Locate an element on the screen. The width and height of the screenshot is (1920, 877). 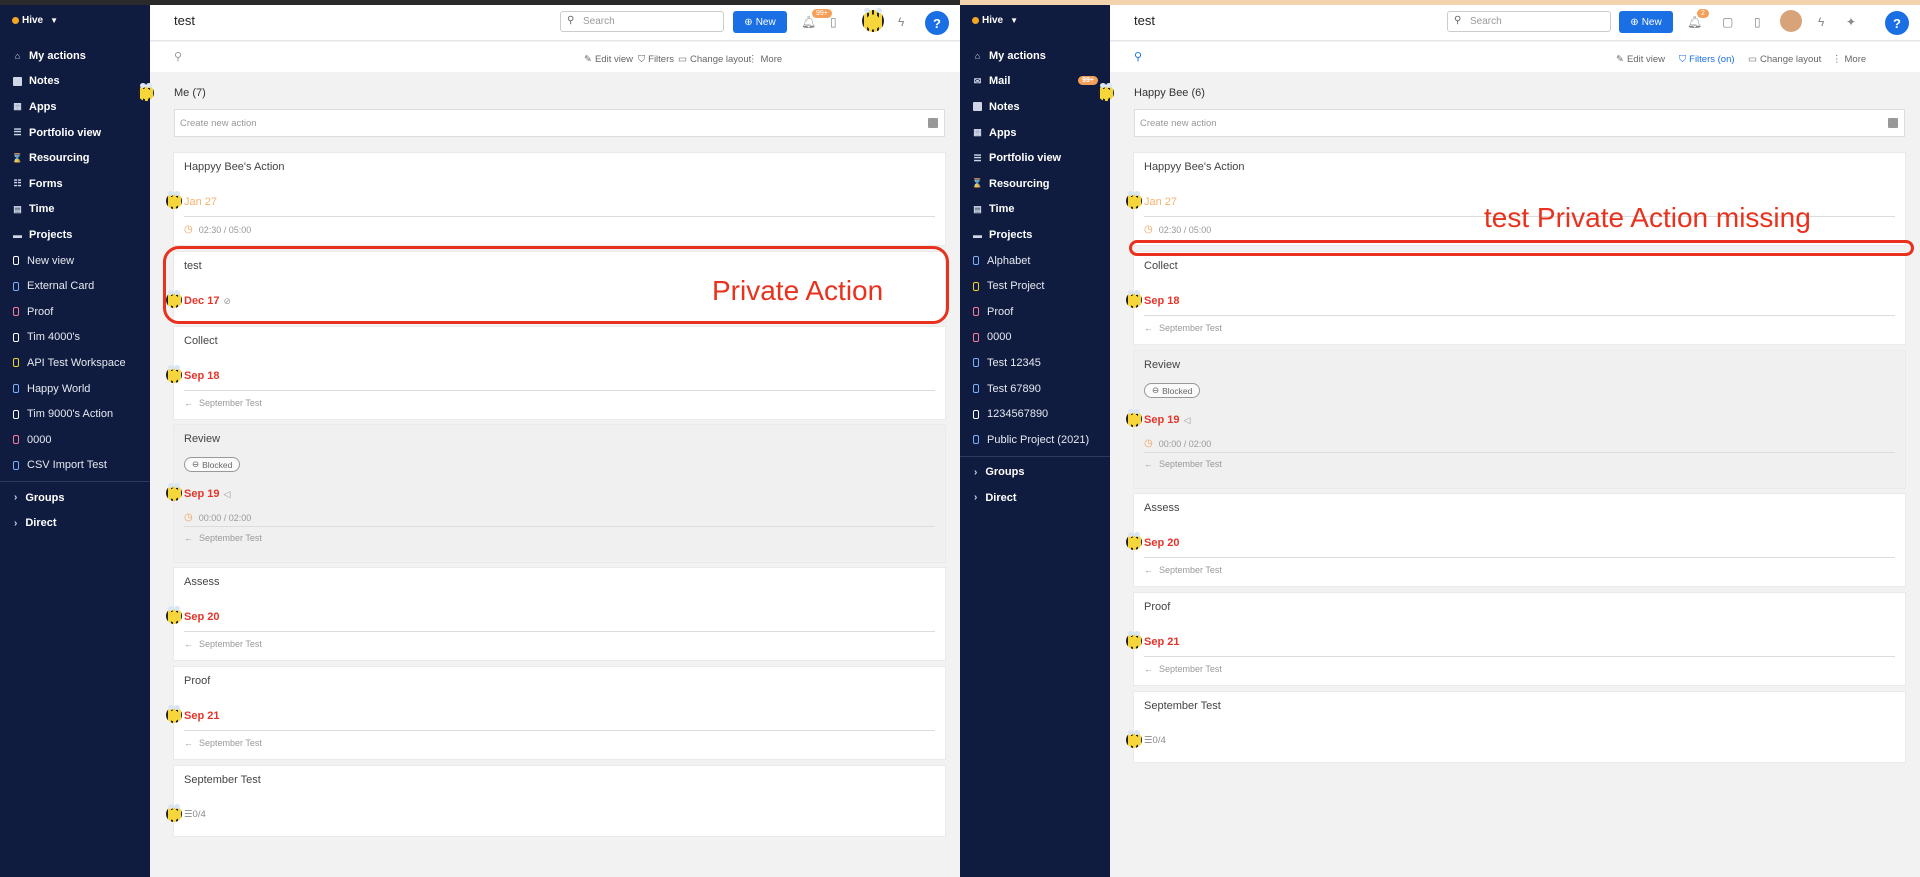
project-item: Test 12345 is located at coordinates (1035, 363).